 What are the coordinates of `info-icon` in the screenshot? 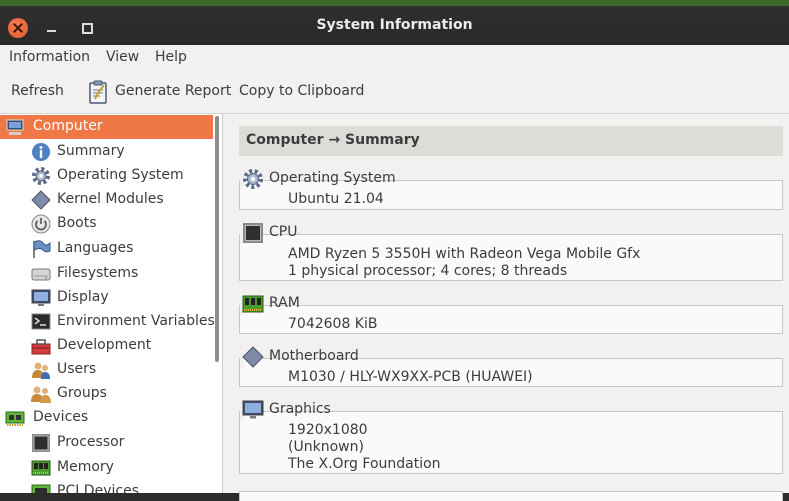 It's located at (41, 152).